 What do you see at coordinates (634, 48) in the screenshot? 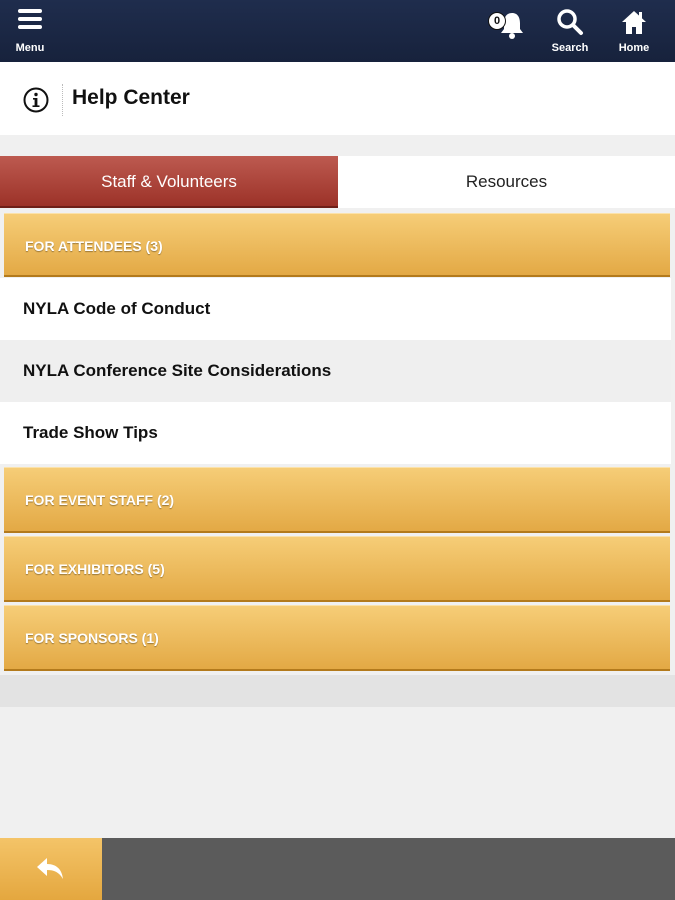
I see `home-label: Home` at bounding box center [634, 48].